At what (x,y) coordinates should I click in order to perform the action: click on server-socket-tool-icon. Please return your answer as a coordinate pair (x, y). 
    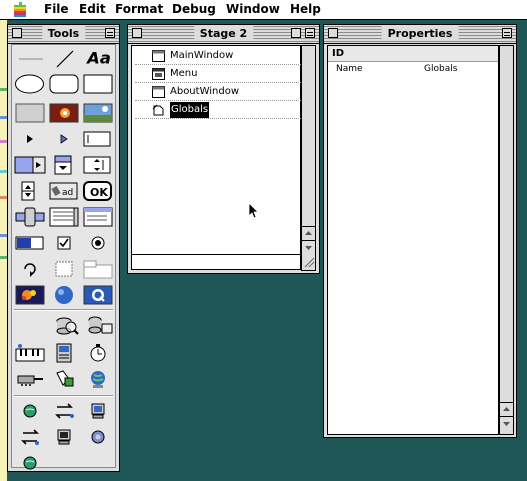
    Looking at the image, I should click on (65, 437).